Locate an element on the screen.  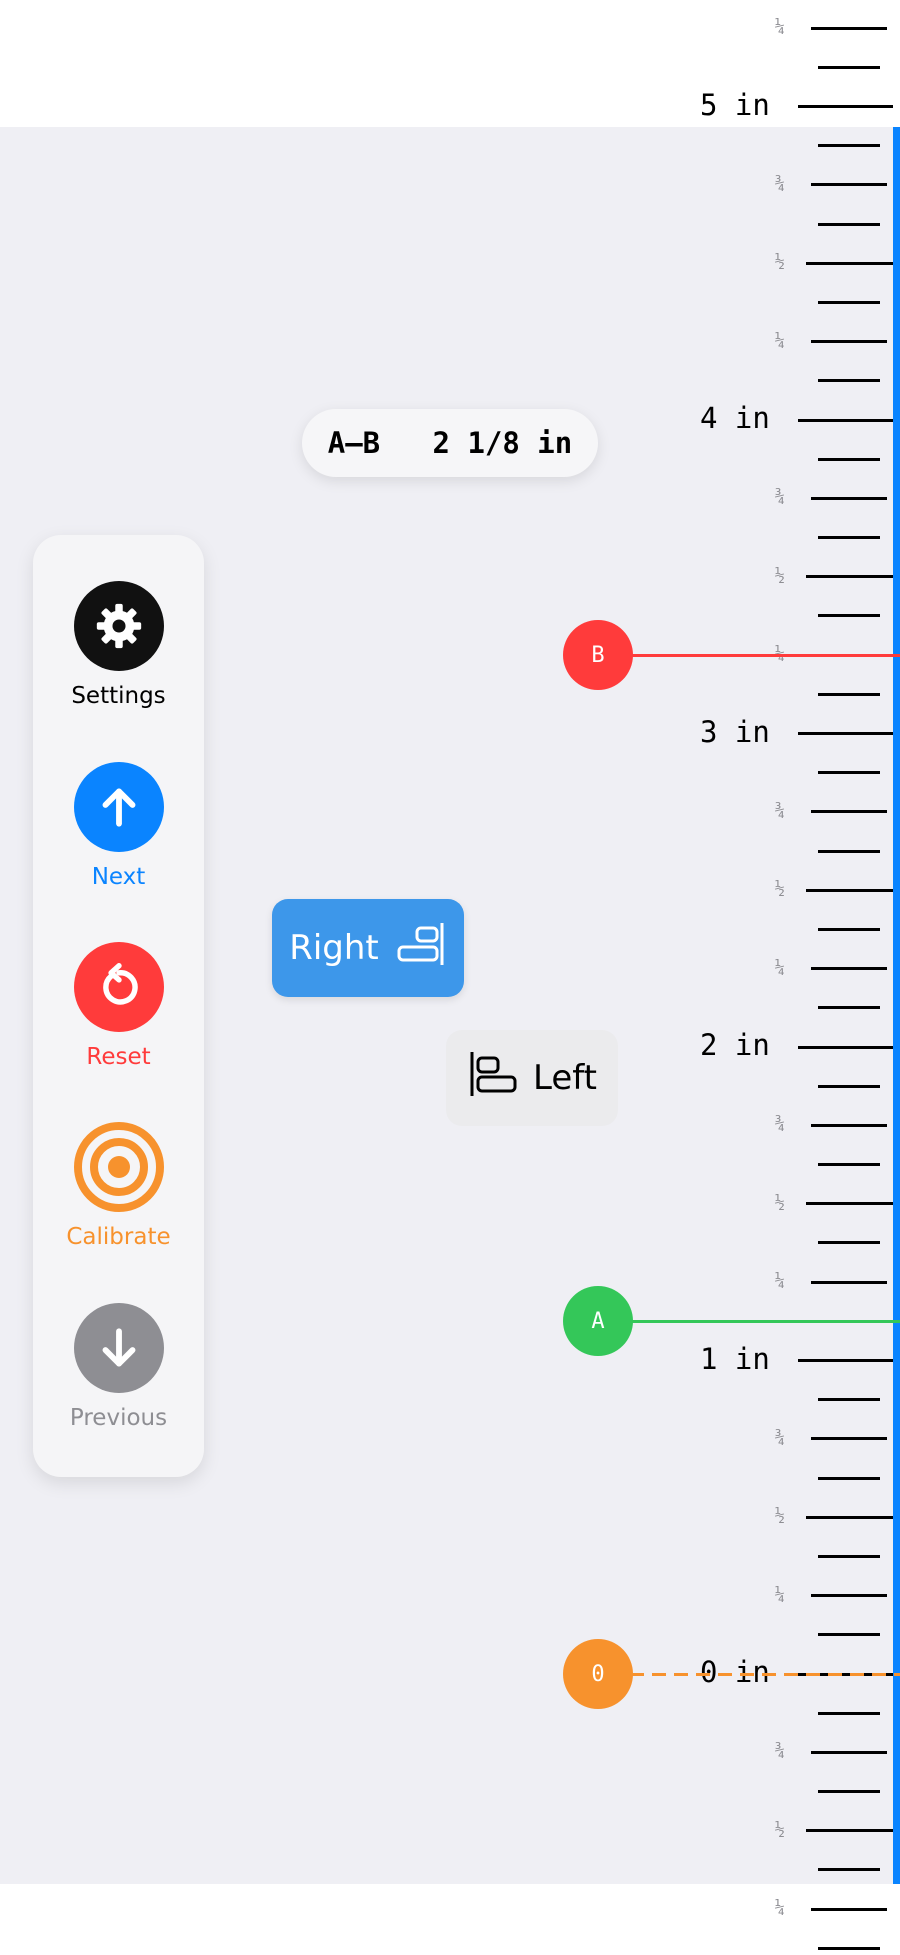
measurement-value: 2 1/8 in is located at coordinates (502, 443).